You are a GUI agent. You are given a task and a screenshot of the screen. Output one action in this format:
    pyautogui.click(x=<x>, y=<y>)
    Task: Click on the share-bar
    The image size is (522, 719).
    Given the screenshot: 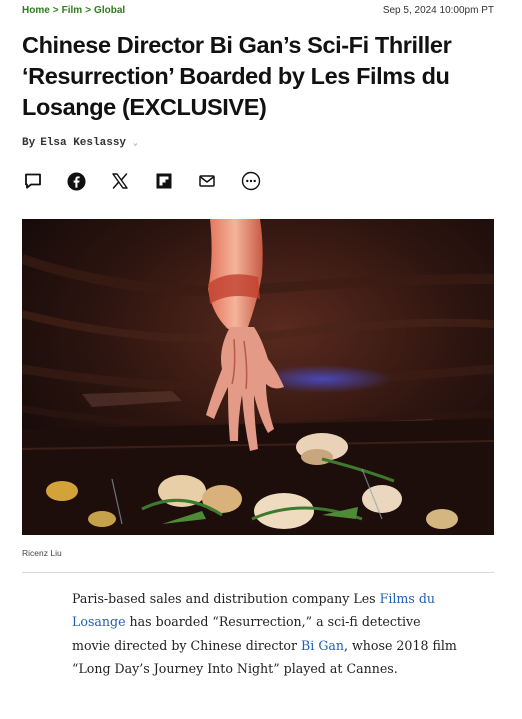 What is the action you would take?
    pyautogui.click(x=153, y=181)
    